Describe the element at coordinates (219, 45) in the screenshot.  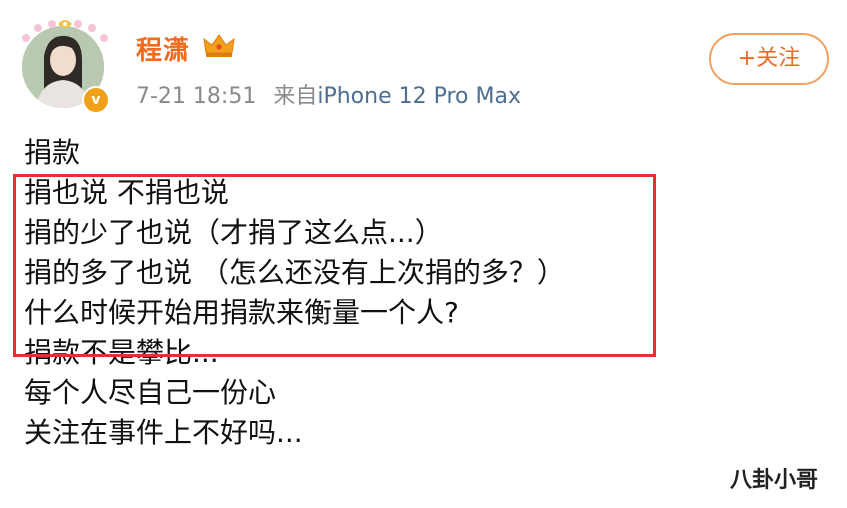
I see `crown-icon` at that location.